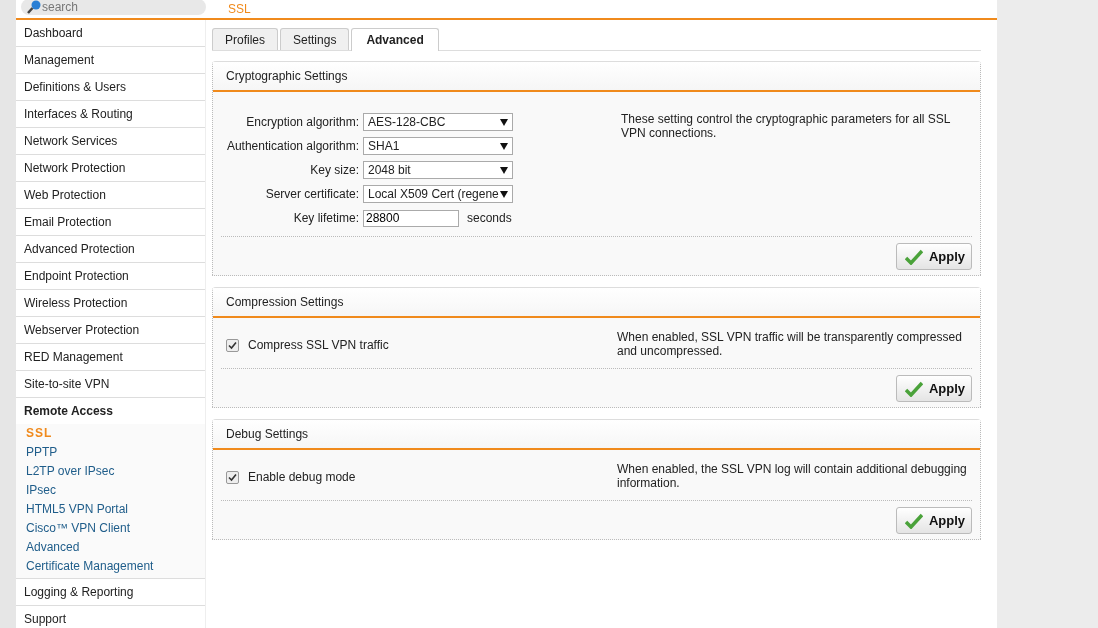  I want to click on field-label: Server certificate:, so click(312, 194).